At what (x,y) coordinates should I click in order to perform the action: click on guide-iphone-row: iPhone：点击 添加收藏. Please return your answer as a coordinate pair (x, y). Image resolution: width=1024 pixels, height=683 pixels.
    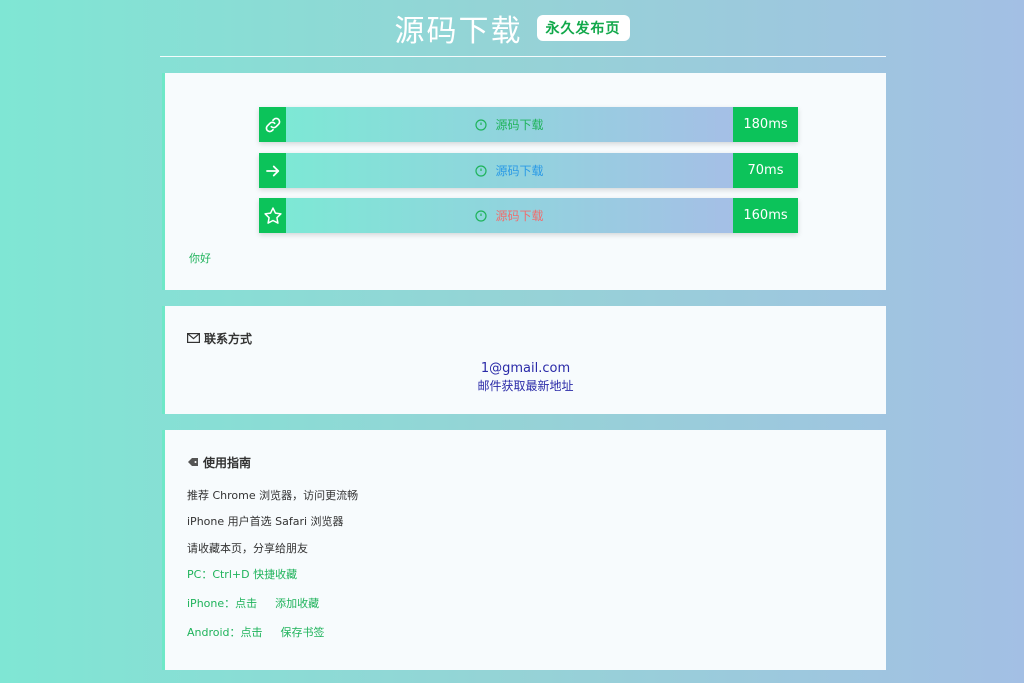
    Looking at the image, I should click on (253, 603).